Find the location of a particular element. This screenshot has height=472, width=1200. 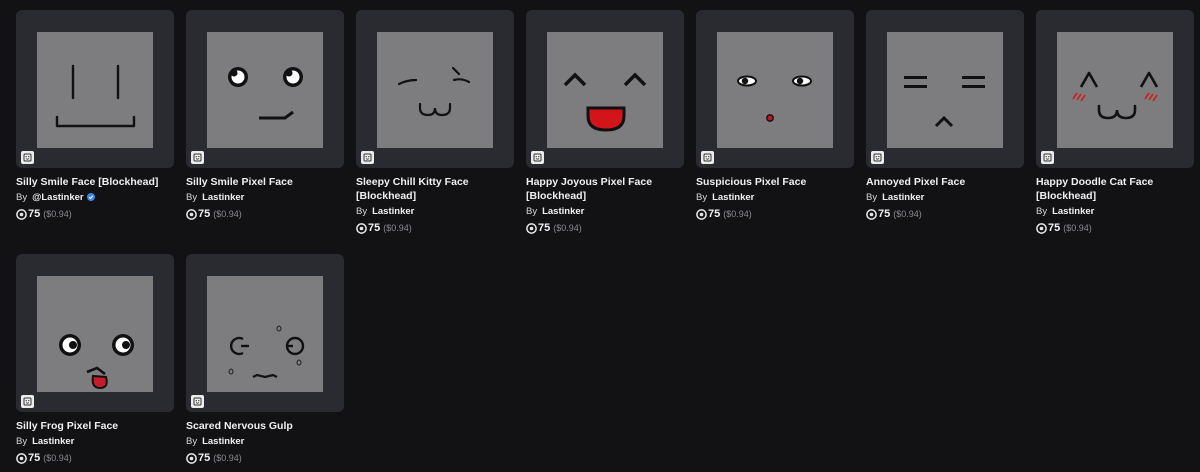

happy-doodle-cat-face-icon is located at coordinates (1115, 90).